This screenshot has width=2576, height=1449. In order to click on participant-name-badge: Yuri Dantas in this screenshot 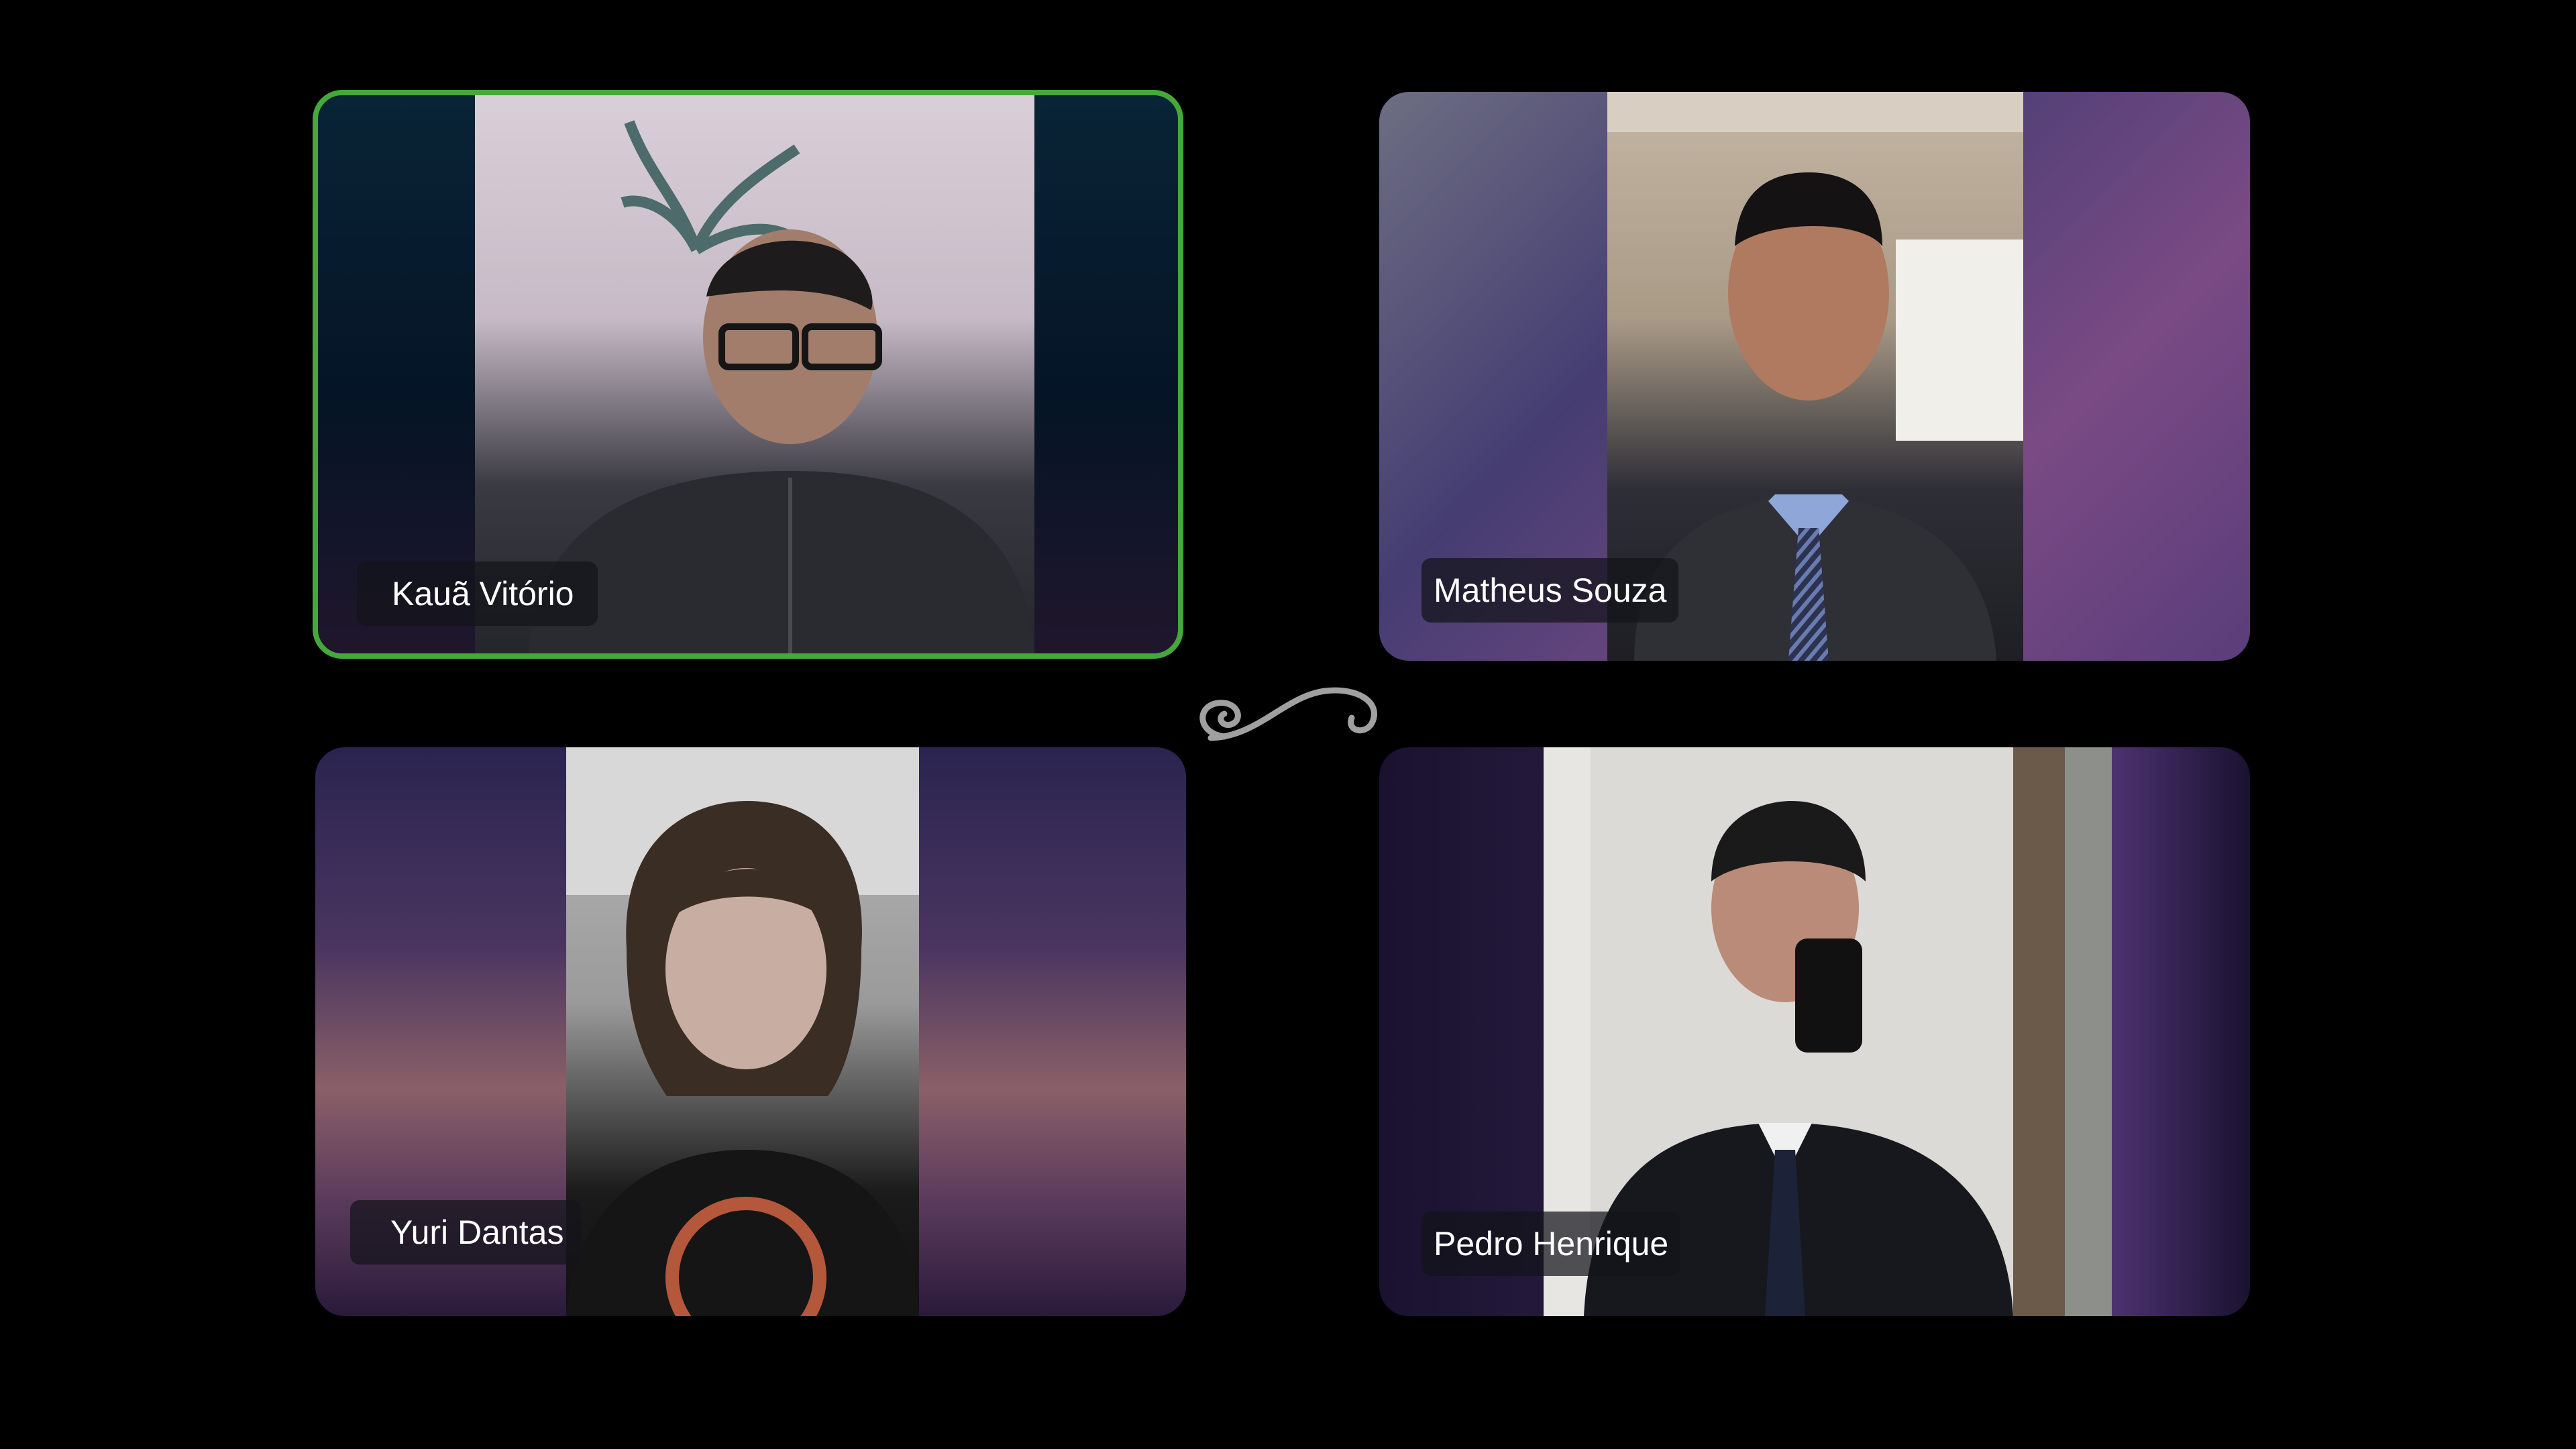, I will do `click(466, 1232)`.